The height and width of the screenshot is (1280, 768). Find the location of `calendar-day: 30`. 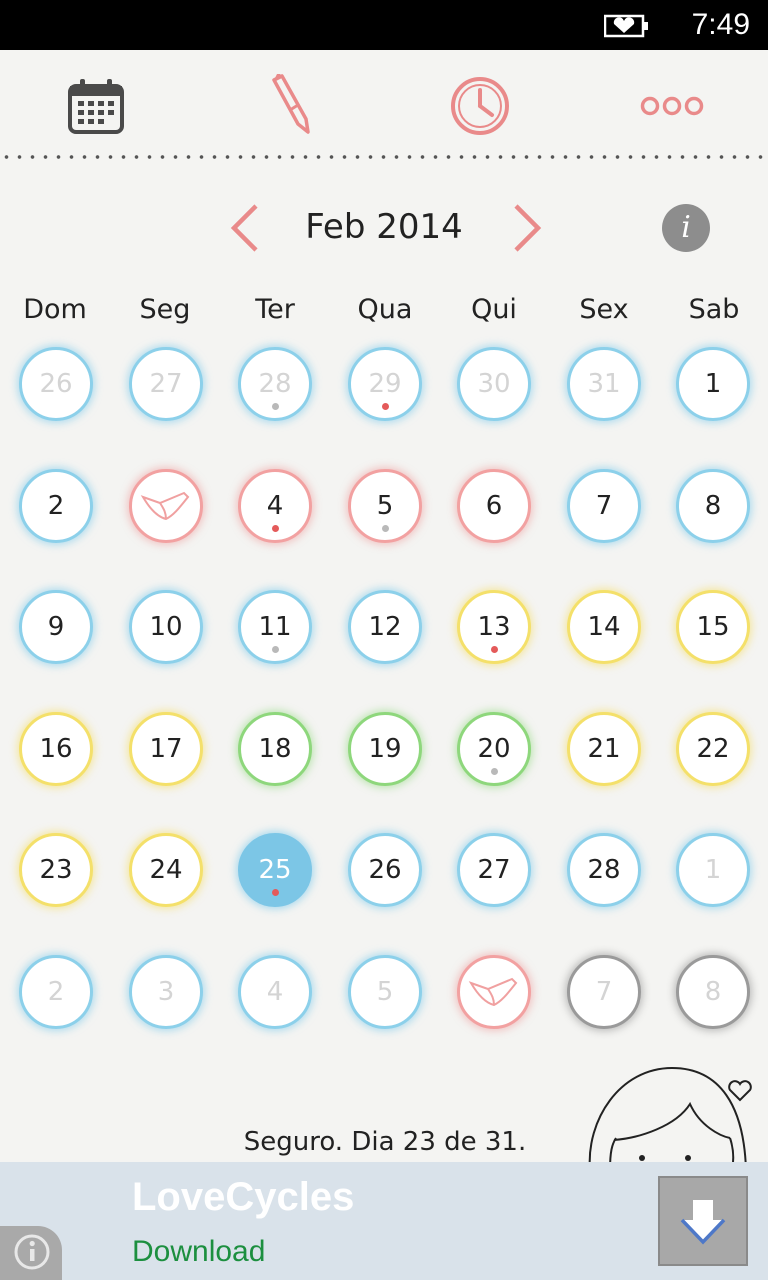

calendar-day: 30 is located at coordinates (494, 384).